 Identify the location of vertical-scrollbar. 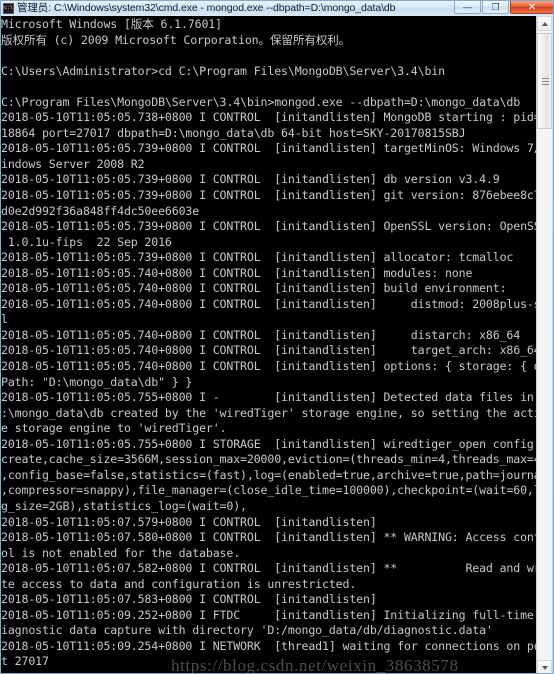
(544, 344).